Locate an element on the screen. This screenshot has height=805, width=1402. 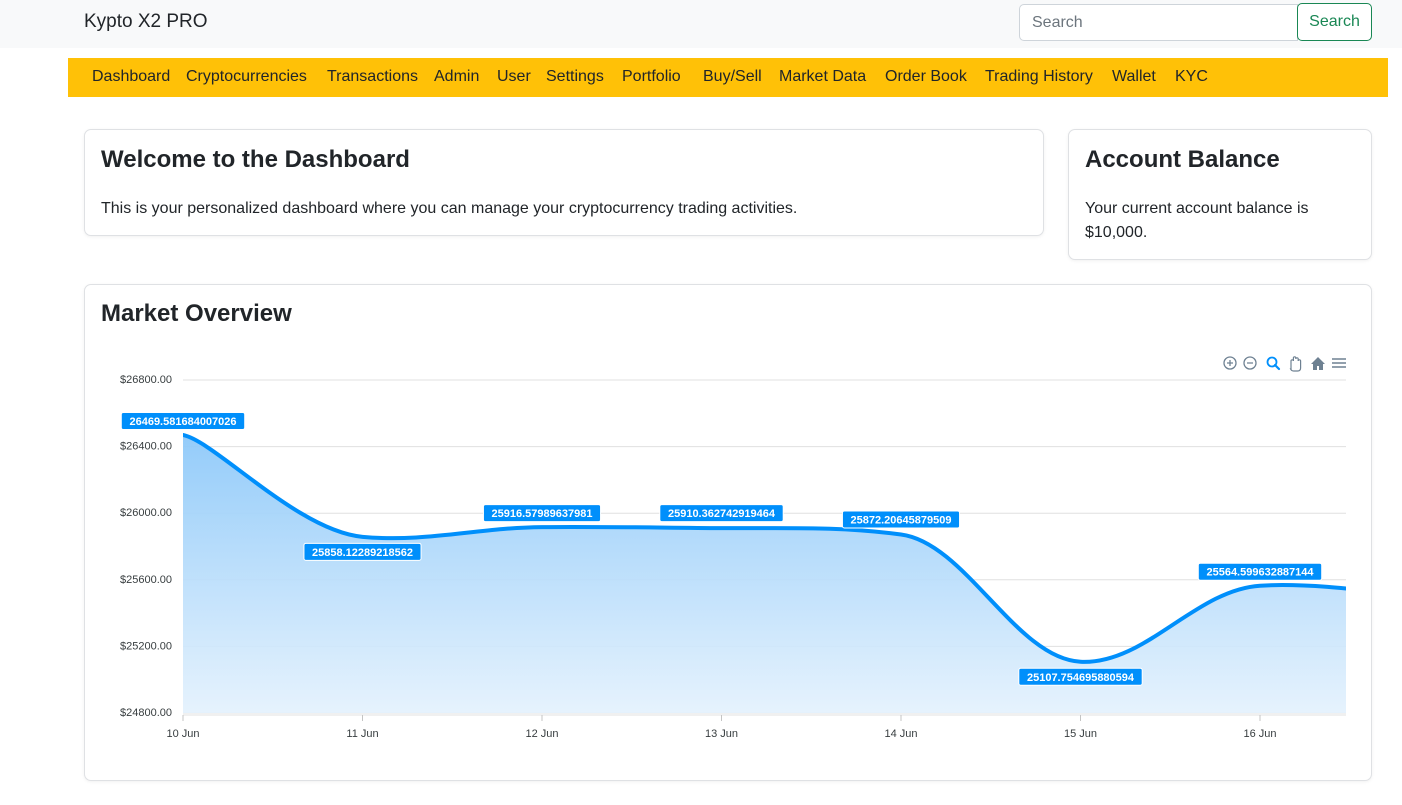
zoom-in-plus is located at coordinates (1230, 363).